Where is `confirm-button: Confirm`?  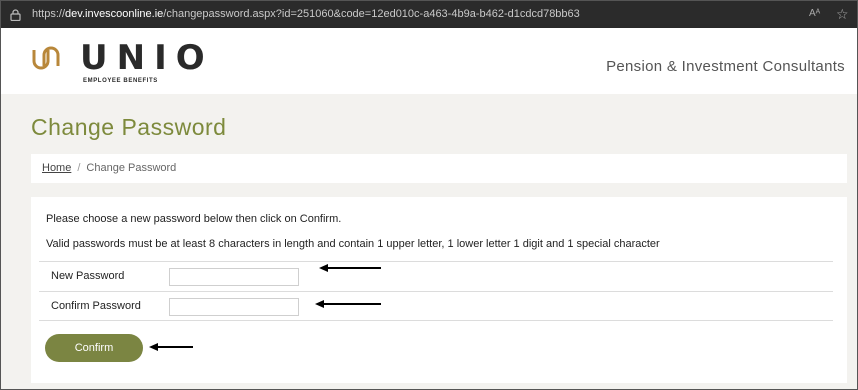 confirm-button: Confirm is located at coordinates (94, 348).